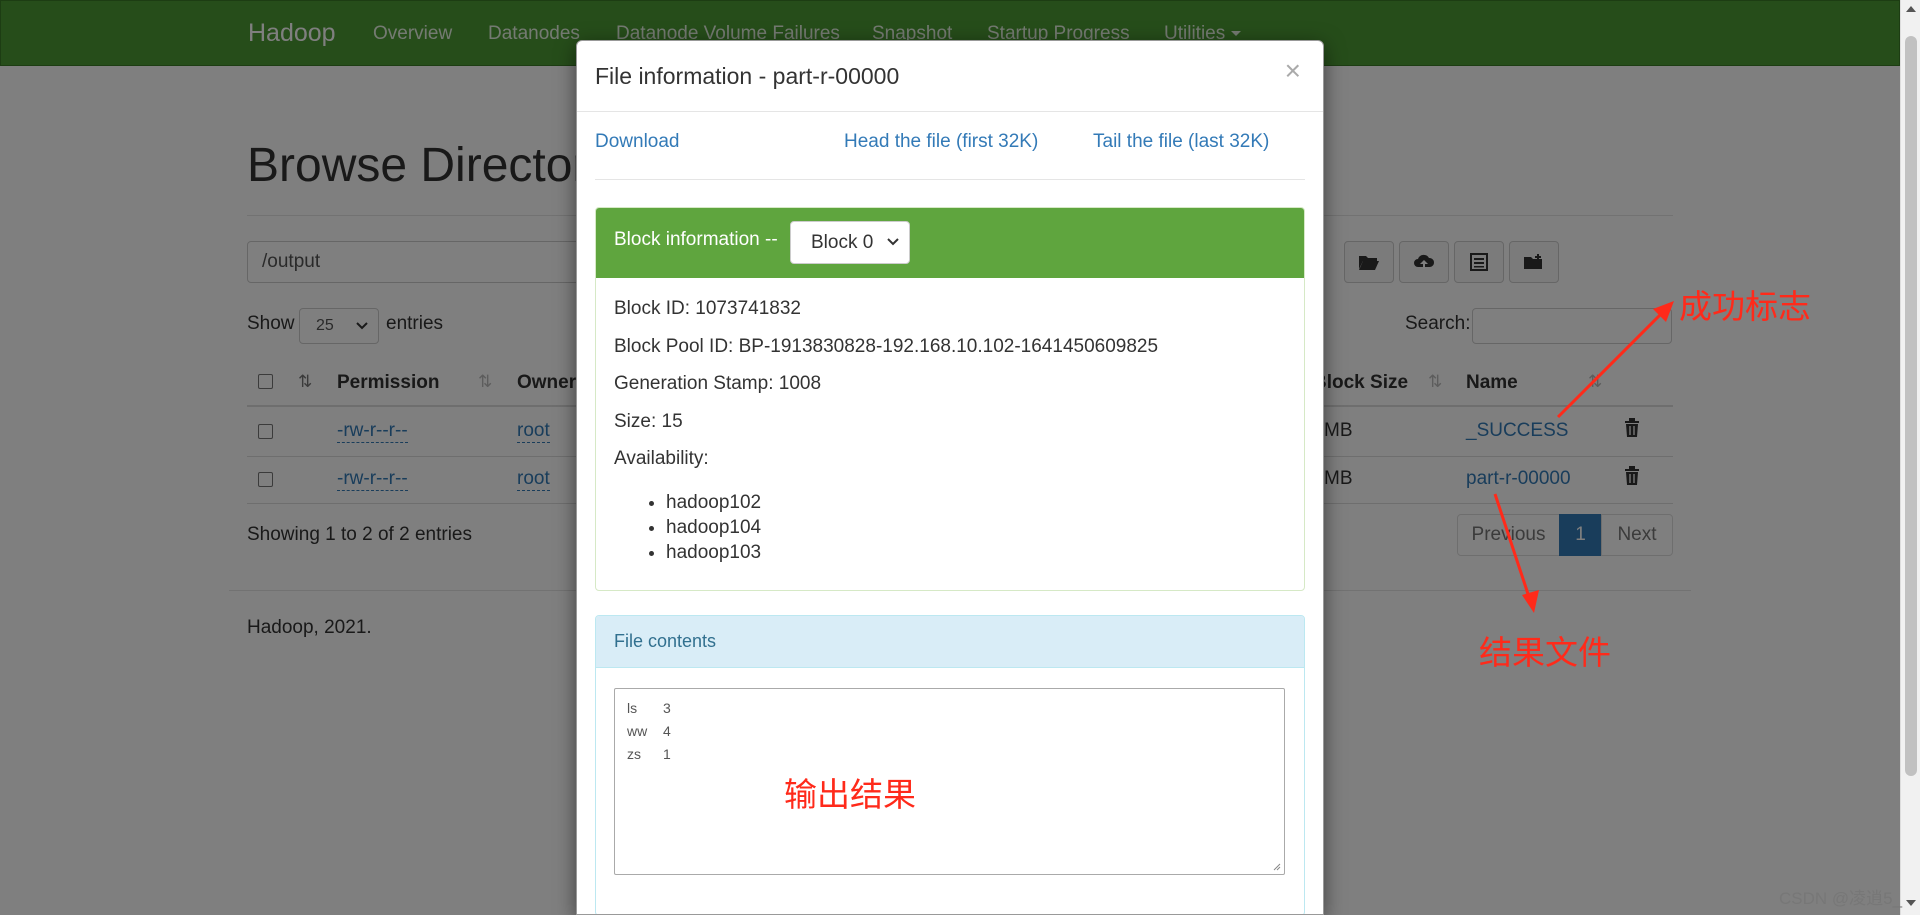 Image resolution: width=1920 pixels, height=915 pixels. What do you see at coordinates (632, 708) in the screenshot?
I see `content-word: ls` at bounding box center [632, 708].